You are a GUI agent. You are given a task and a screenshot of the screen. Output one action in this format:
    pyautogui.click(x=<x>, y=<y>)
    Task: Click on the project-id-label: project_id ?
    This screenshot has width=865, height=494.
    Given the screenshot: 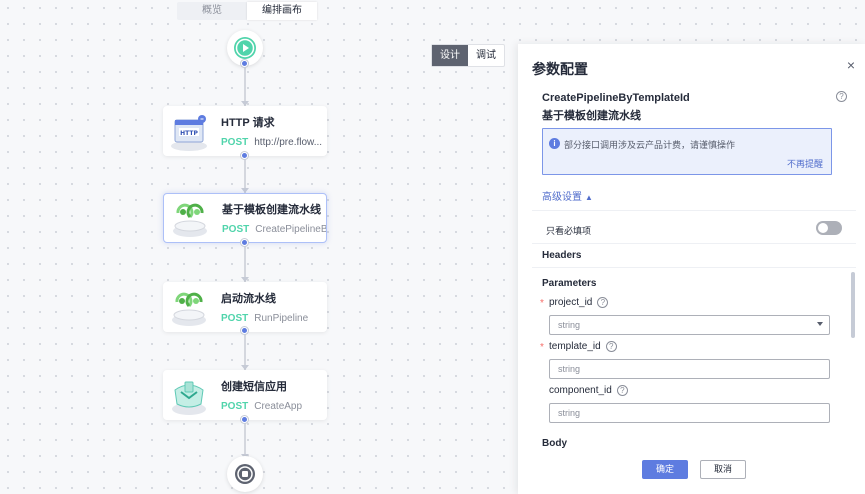 What is the action you would take?
    pyautogui.click(x=579, y=302)
    